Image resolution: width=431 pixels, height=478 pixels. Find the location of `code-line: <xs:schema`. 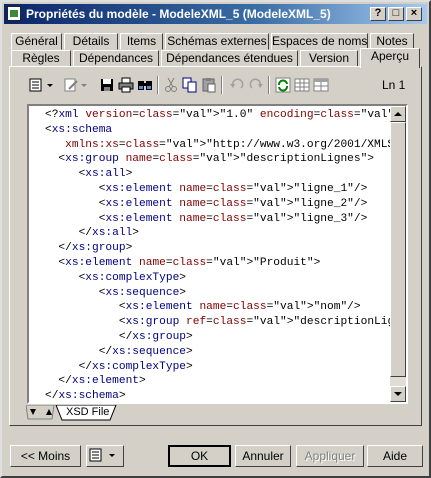

code-line: <xs:schema is located at coordinates (79, 129).